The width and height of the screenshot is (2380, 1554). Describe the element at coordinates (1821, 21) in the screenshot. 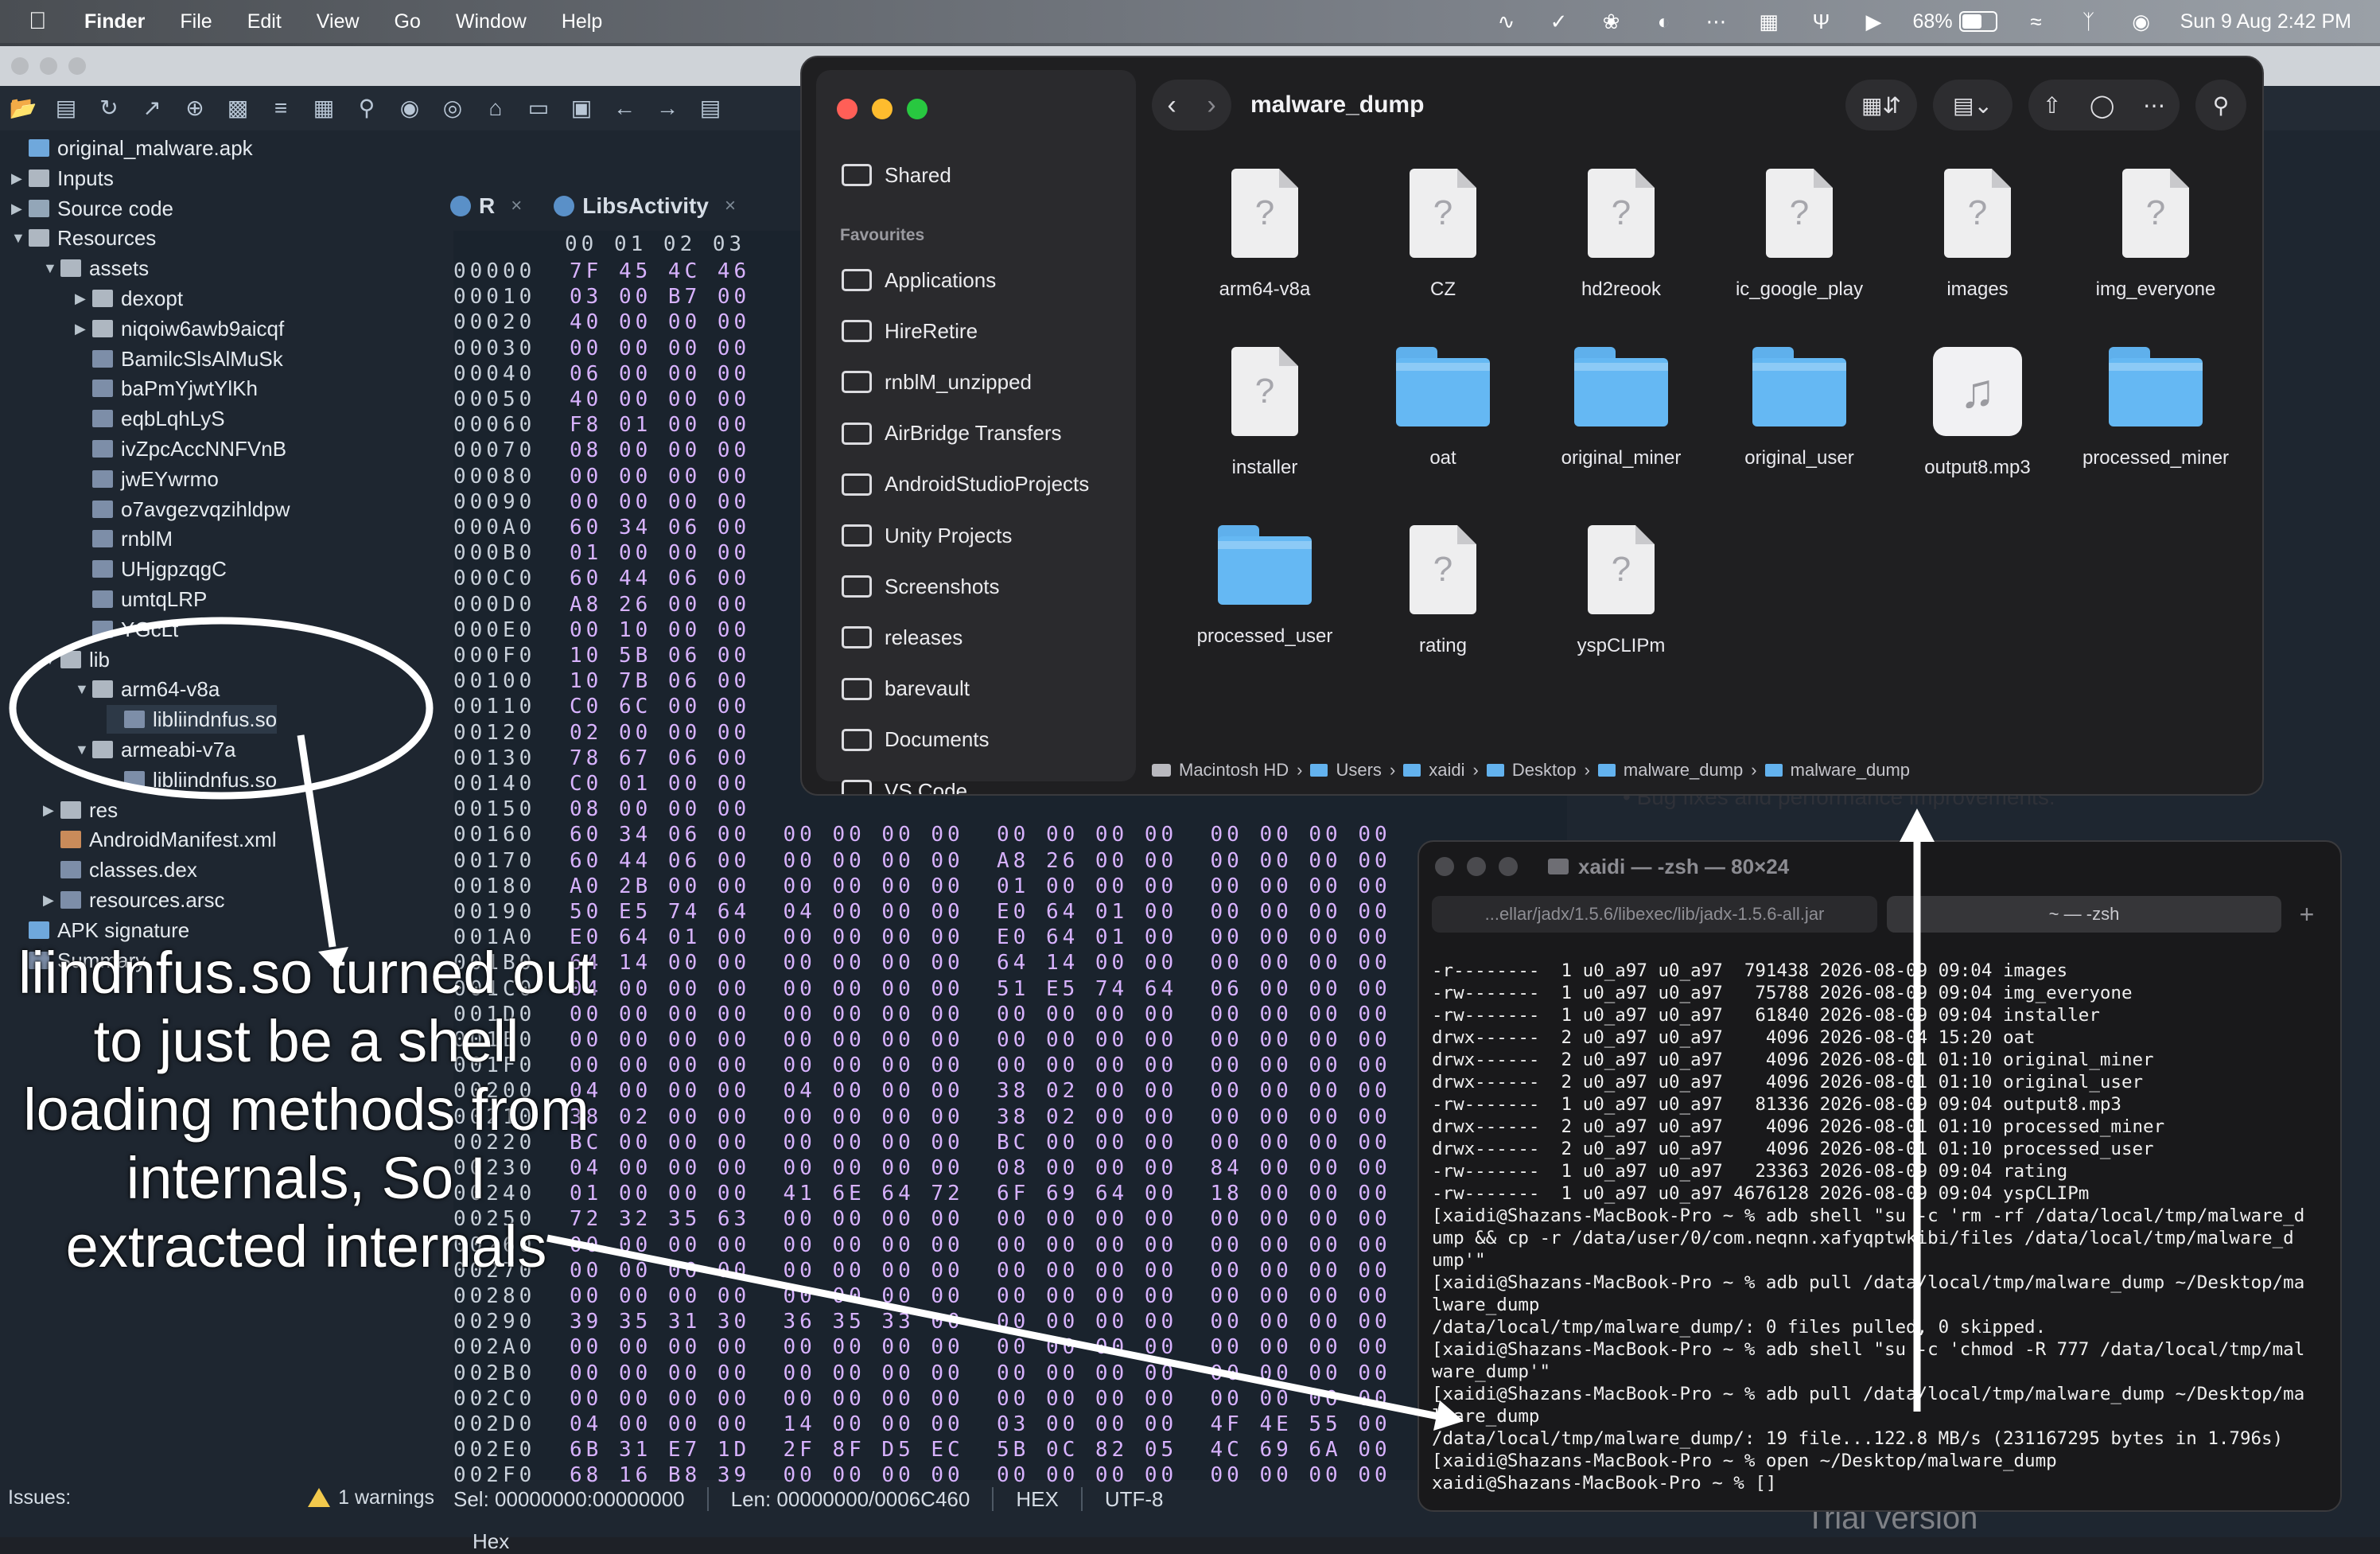

I see `fork-icon: Ψ` at that location.